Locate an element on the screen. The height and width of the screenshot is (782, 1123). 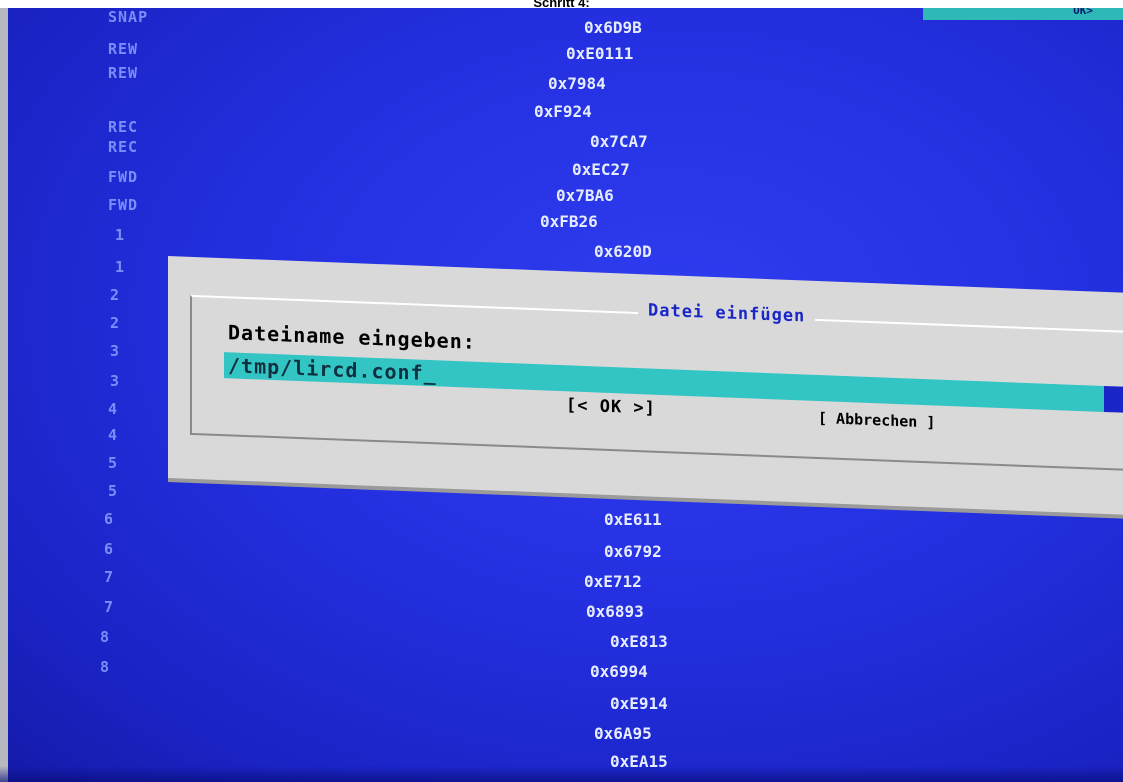
input-scroll-indicator is located at coordinates (1113, 399).